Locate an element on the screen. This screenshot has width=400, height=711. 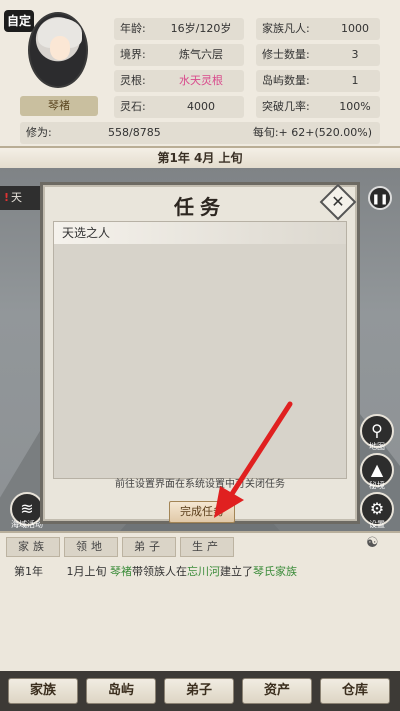
log-date: 1月上旬 is located at coordinates (86, 571).